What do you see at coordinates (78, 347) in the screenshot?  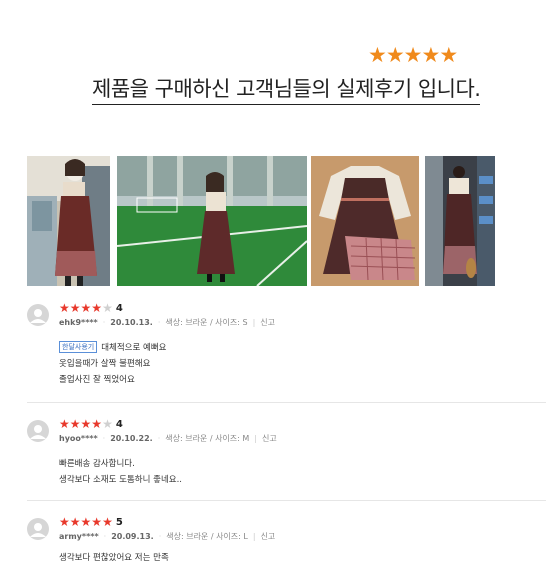 I see `month-use-badge: 한달사용기` at bounding box center [78, 347].